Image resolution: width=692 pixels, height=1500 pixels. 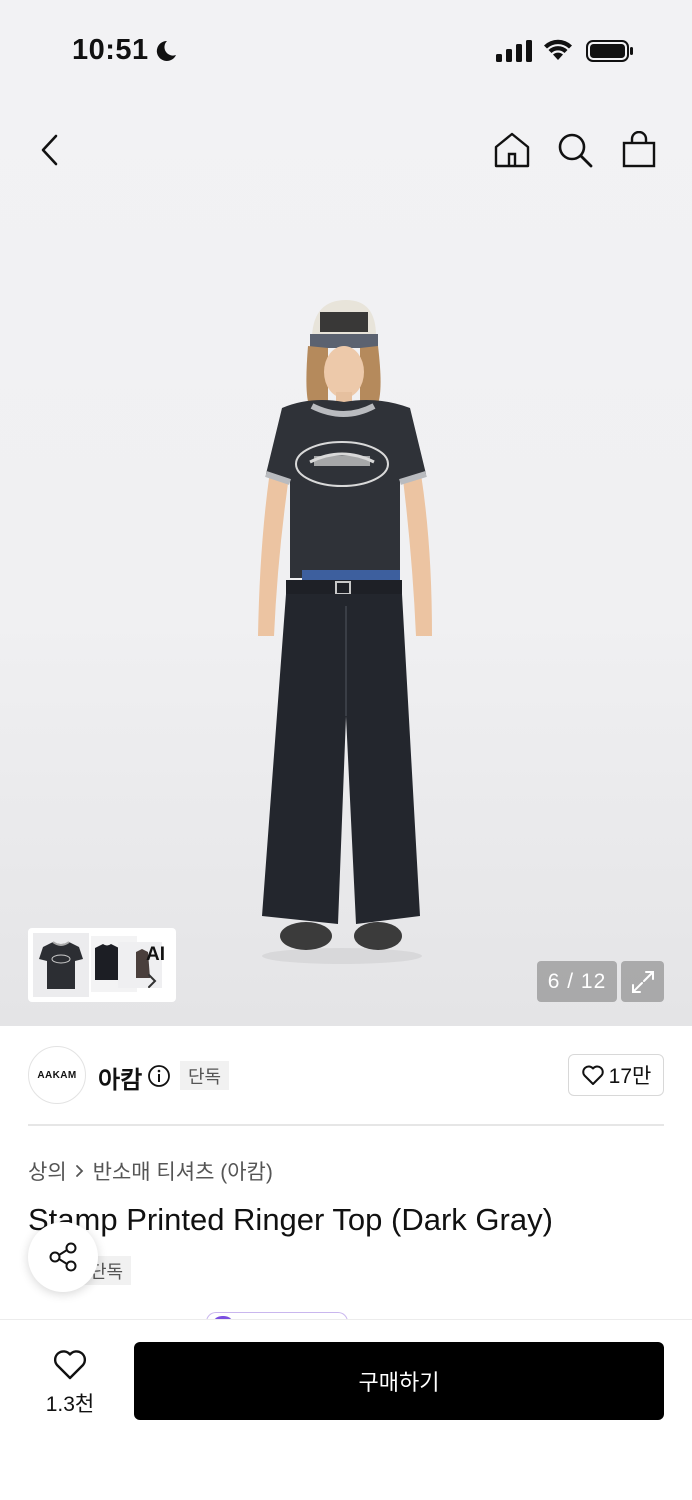 What do you see at coordinates (166, 50) in the screenshot?
I see `moon-icon` at bounding box center [166, 50].